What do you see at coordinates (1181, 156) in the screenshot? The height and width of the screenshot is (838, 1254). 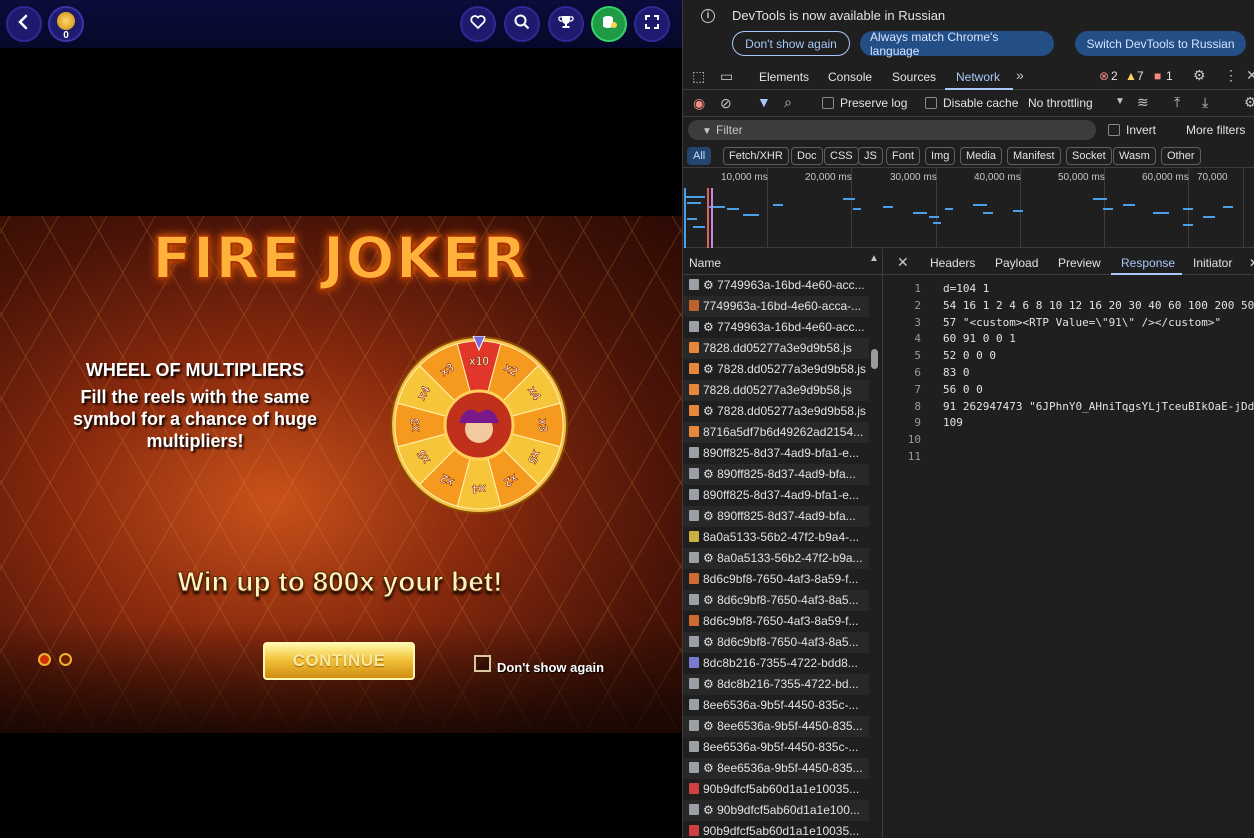 I see `type-filter-other: Other` at bounding box center [1181, 156].